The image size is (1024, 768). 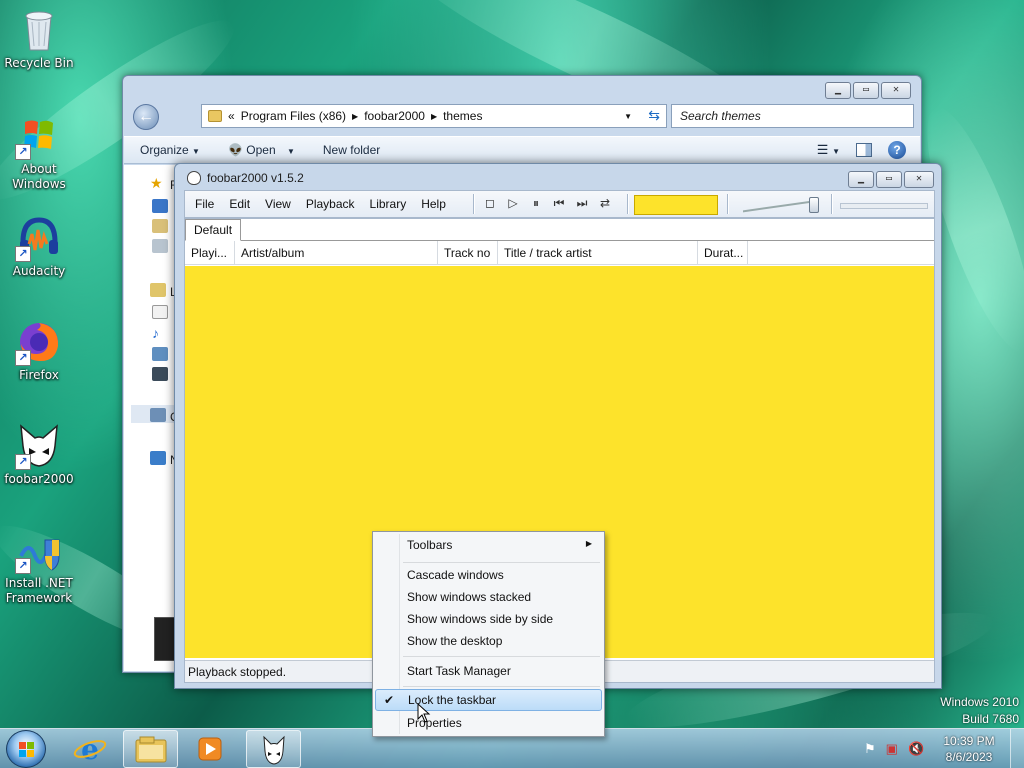 I want to click on desktop-folder-icon, so click(x=160, y=206).